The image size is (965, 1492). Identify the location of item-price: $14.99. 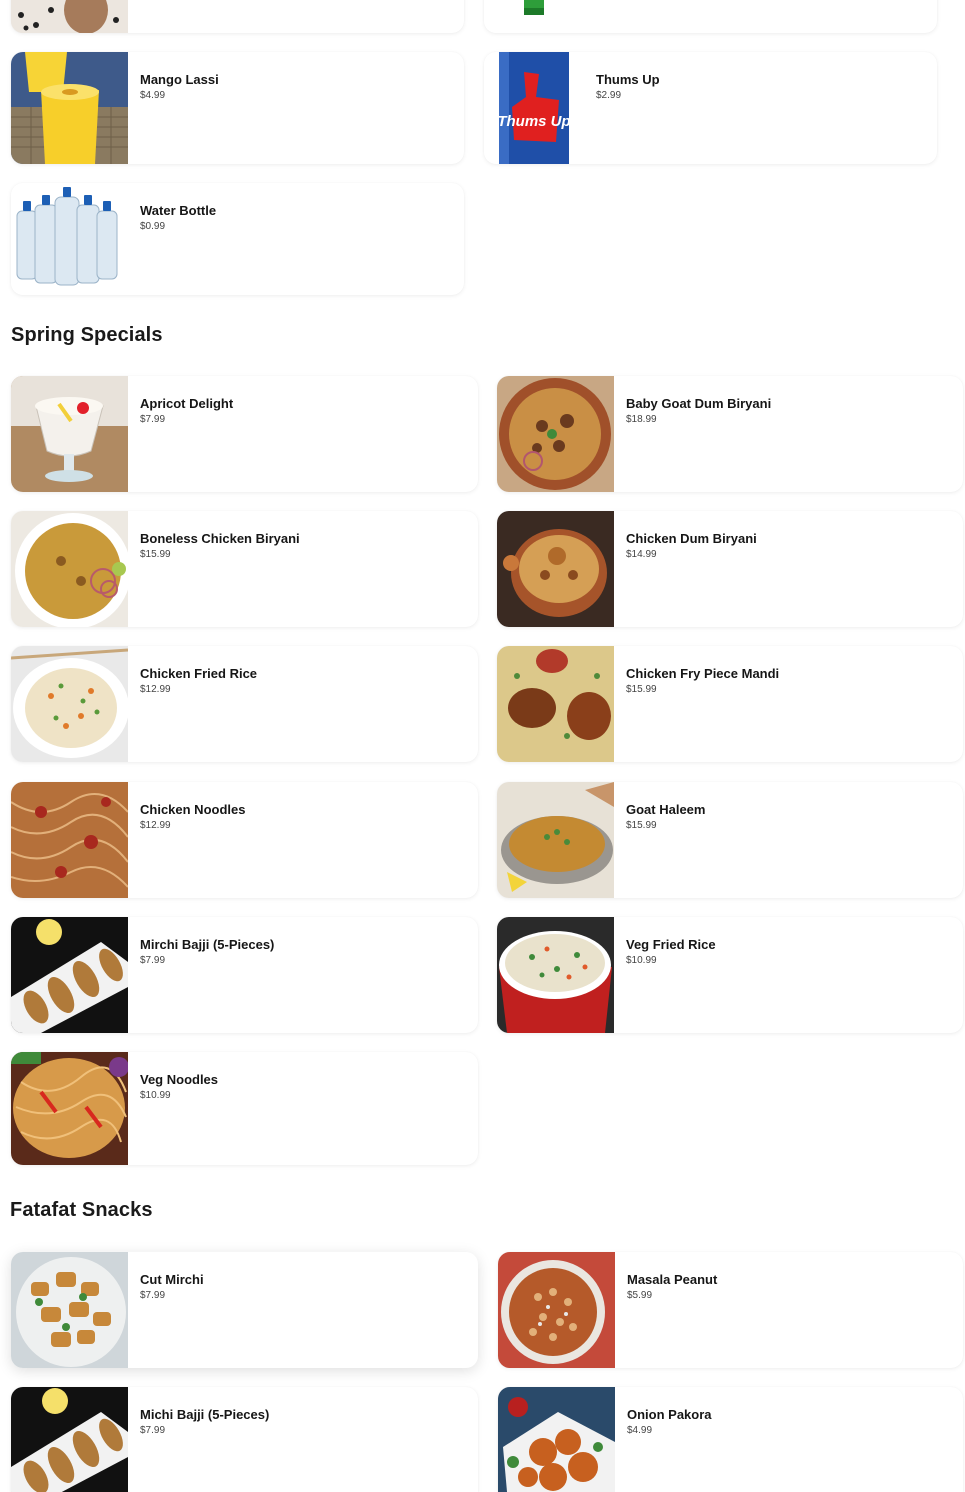
(641, 554).